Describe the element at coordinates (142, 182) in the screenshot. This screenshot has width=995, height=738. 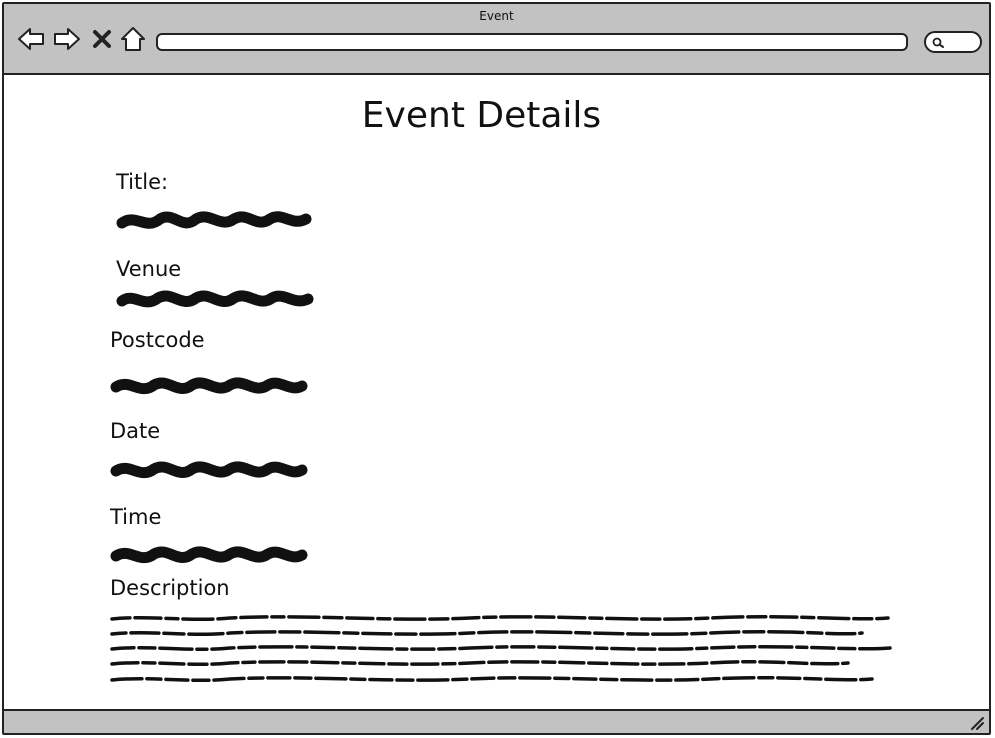
I see `title-label: Title:` at that location.